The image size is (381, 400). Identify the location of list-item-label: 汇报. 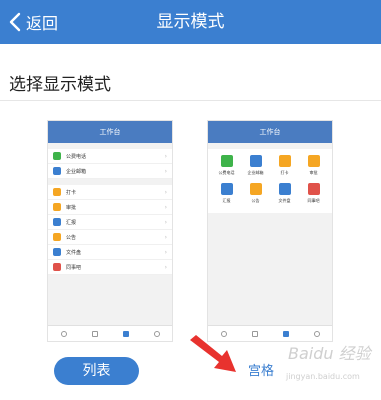
(71, 222).